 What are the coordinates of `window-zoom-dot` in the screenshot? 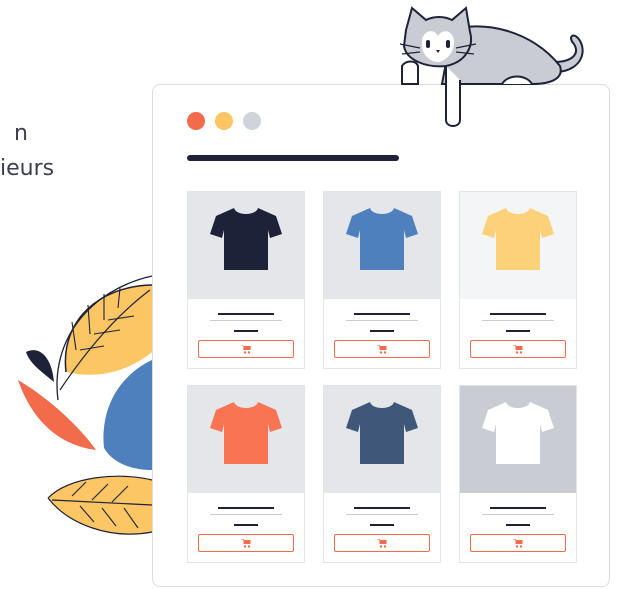 It's located at (252, 121).